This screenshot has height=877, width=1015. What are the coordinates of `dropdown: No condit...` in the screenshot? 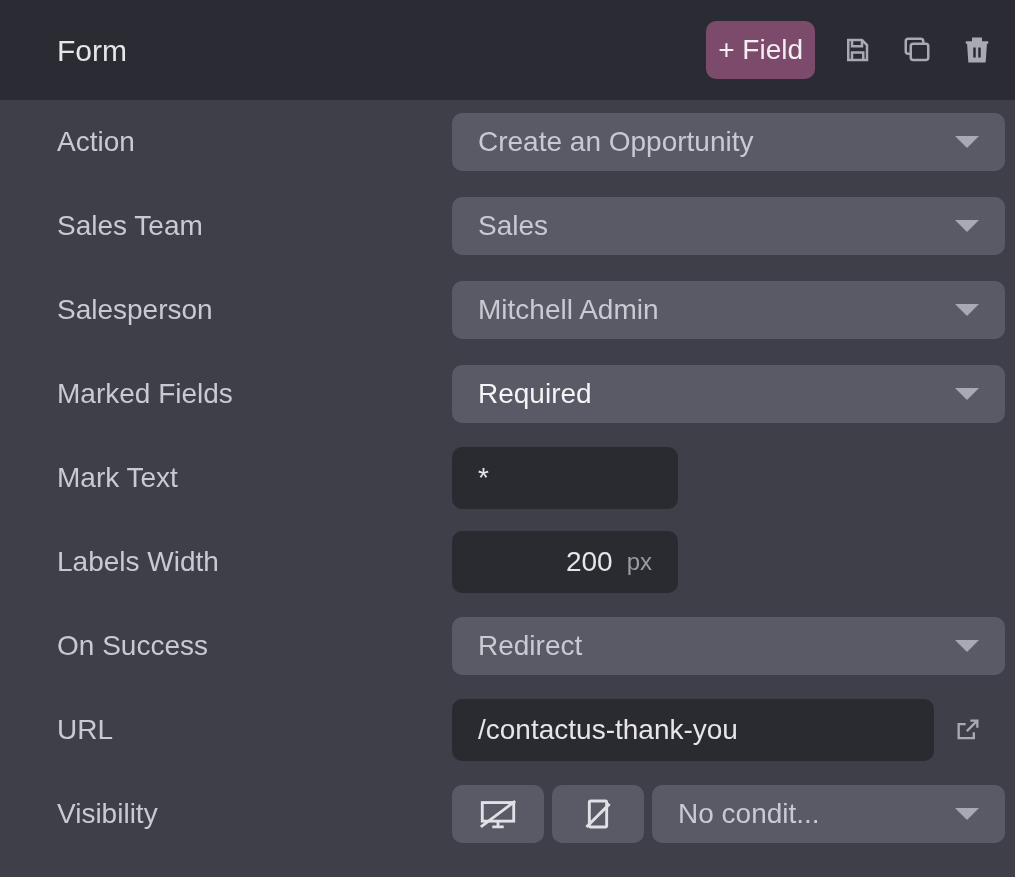 It's located at (828, 814).